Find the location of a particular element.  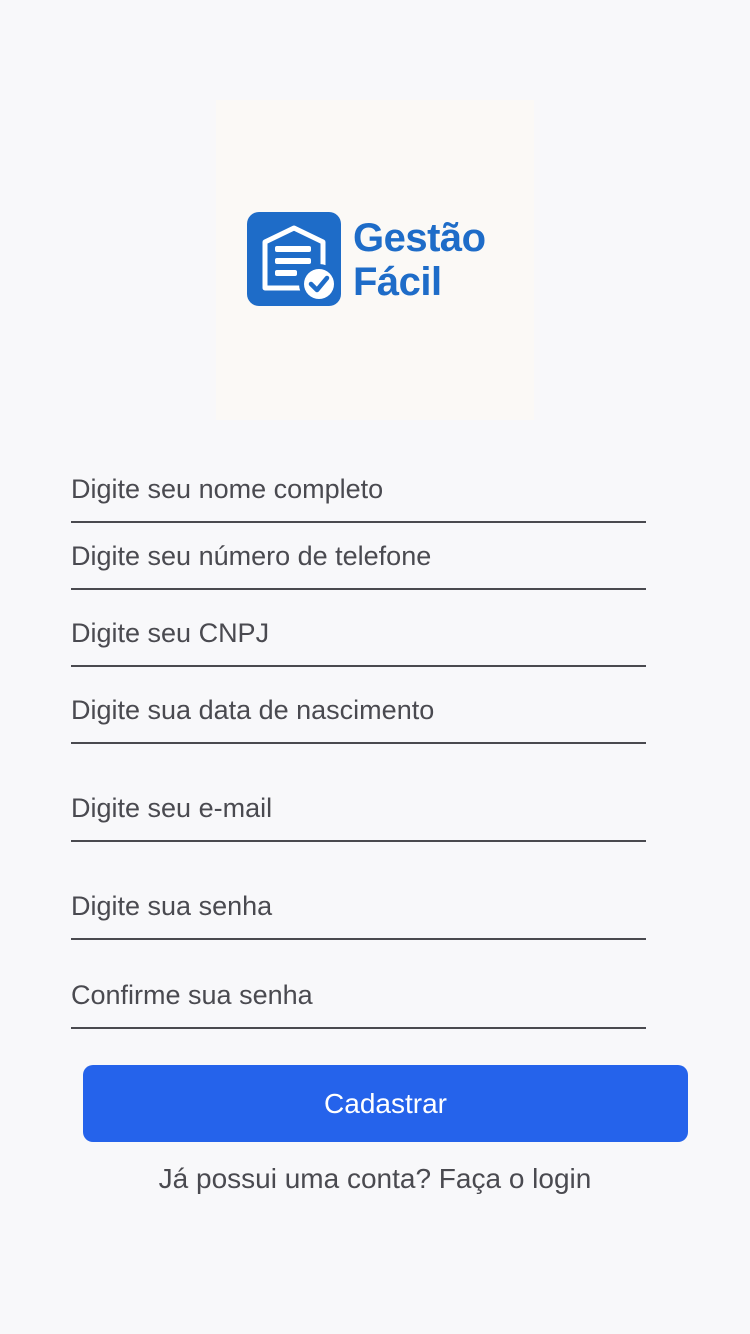

phone-input is located at coordinates (358, 556).